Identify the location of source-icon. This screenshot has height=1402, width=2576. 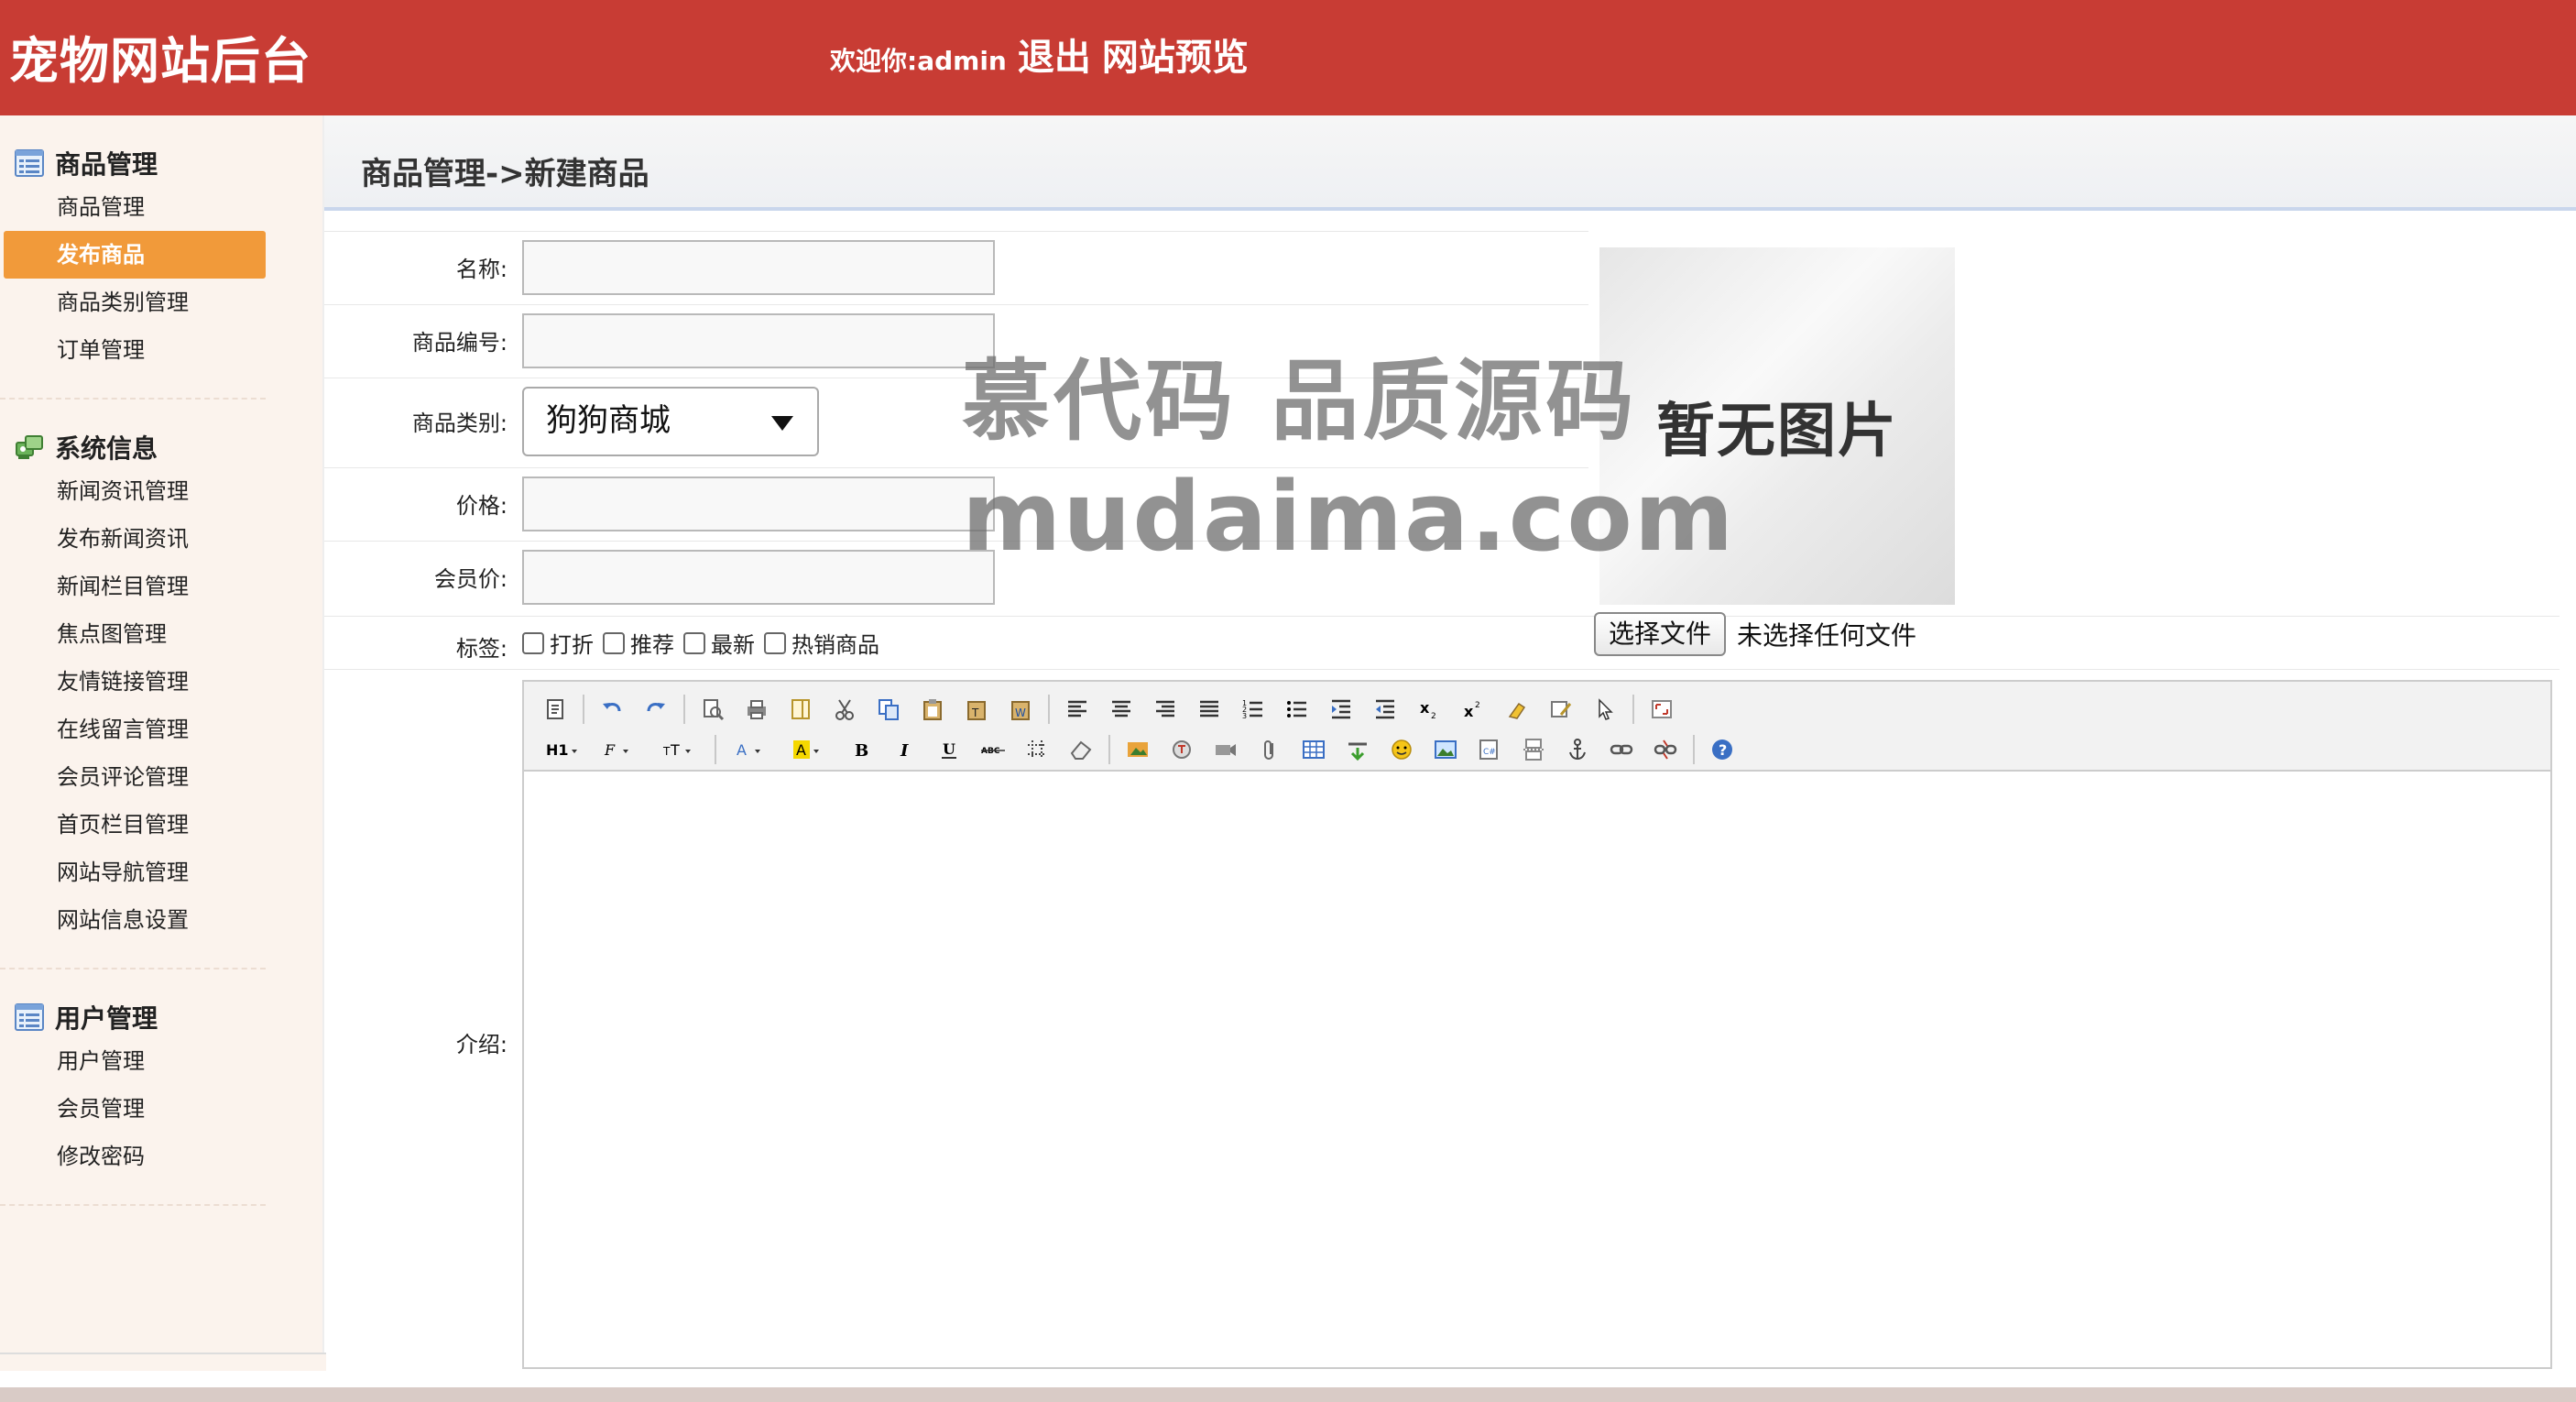
(555, 710).